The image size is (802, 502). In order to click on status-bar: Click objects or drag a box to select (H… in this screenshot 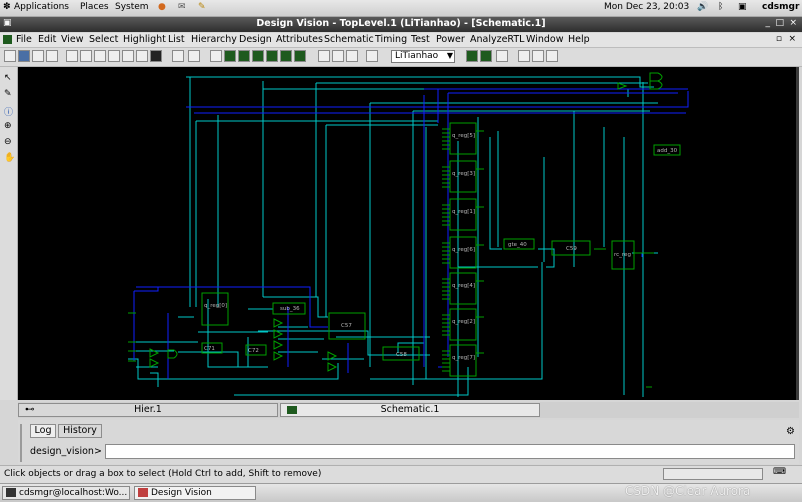, I will do `click(401, 474)`.